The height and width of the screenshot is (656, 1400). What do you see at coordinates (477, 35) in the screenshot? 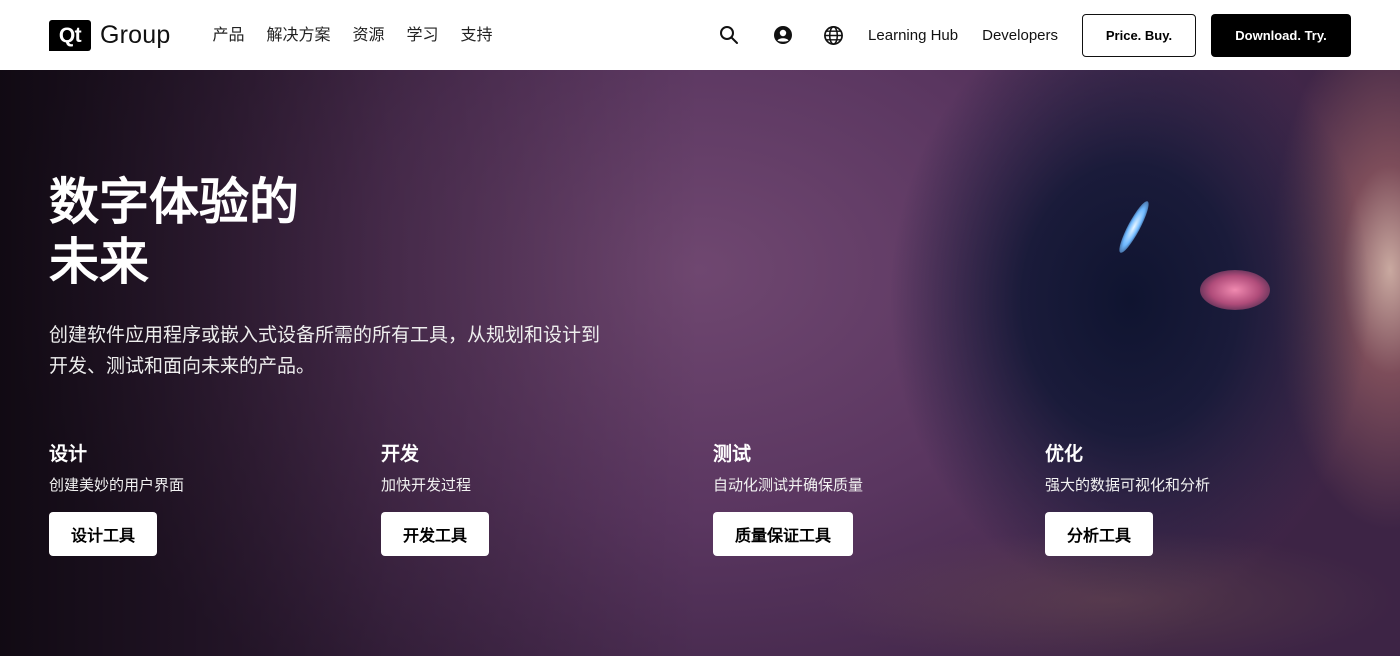
I see `nav-item-support: 支持` at bounding box center [477, 35].